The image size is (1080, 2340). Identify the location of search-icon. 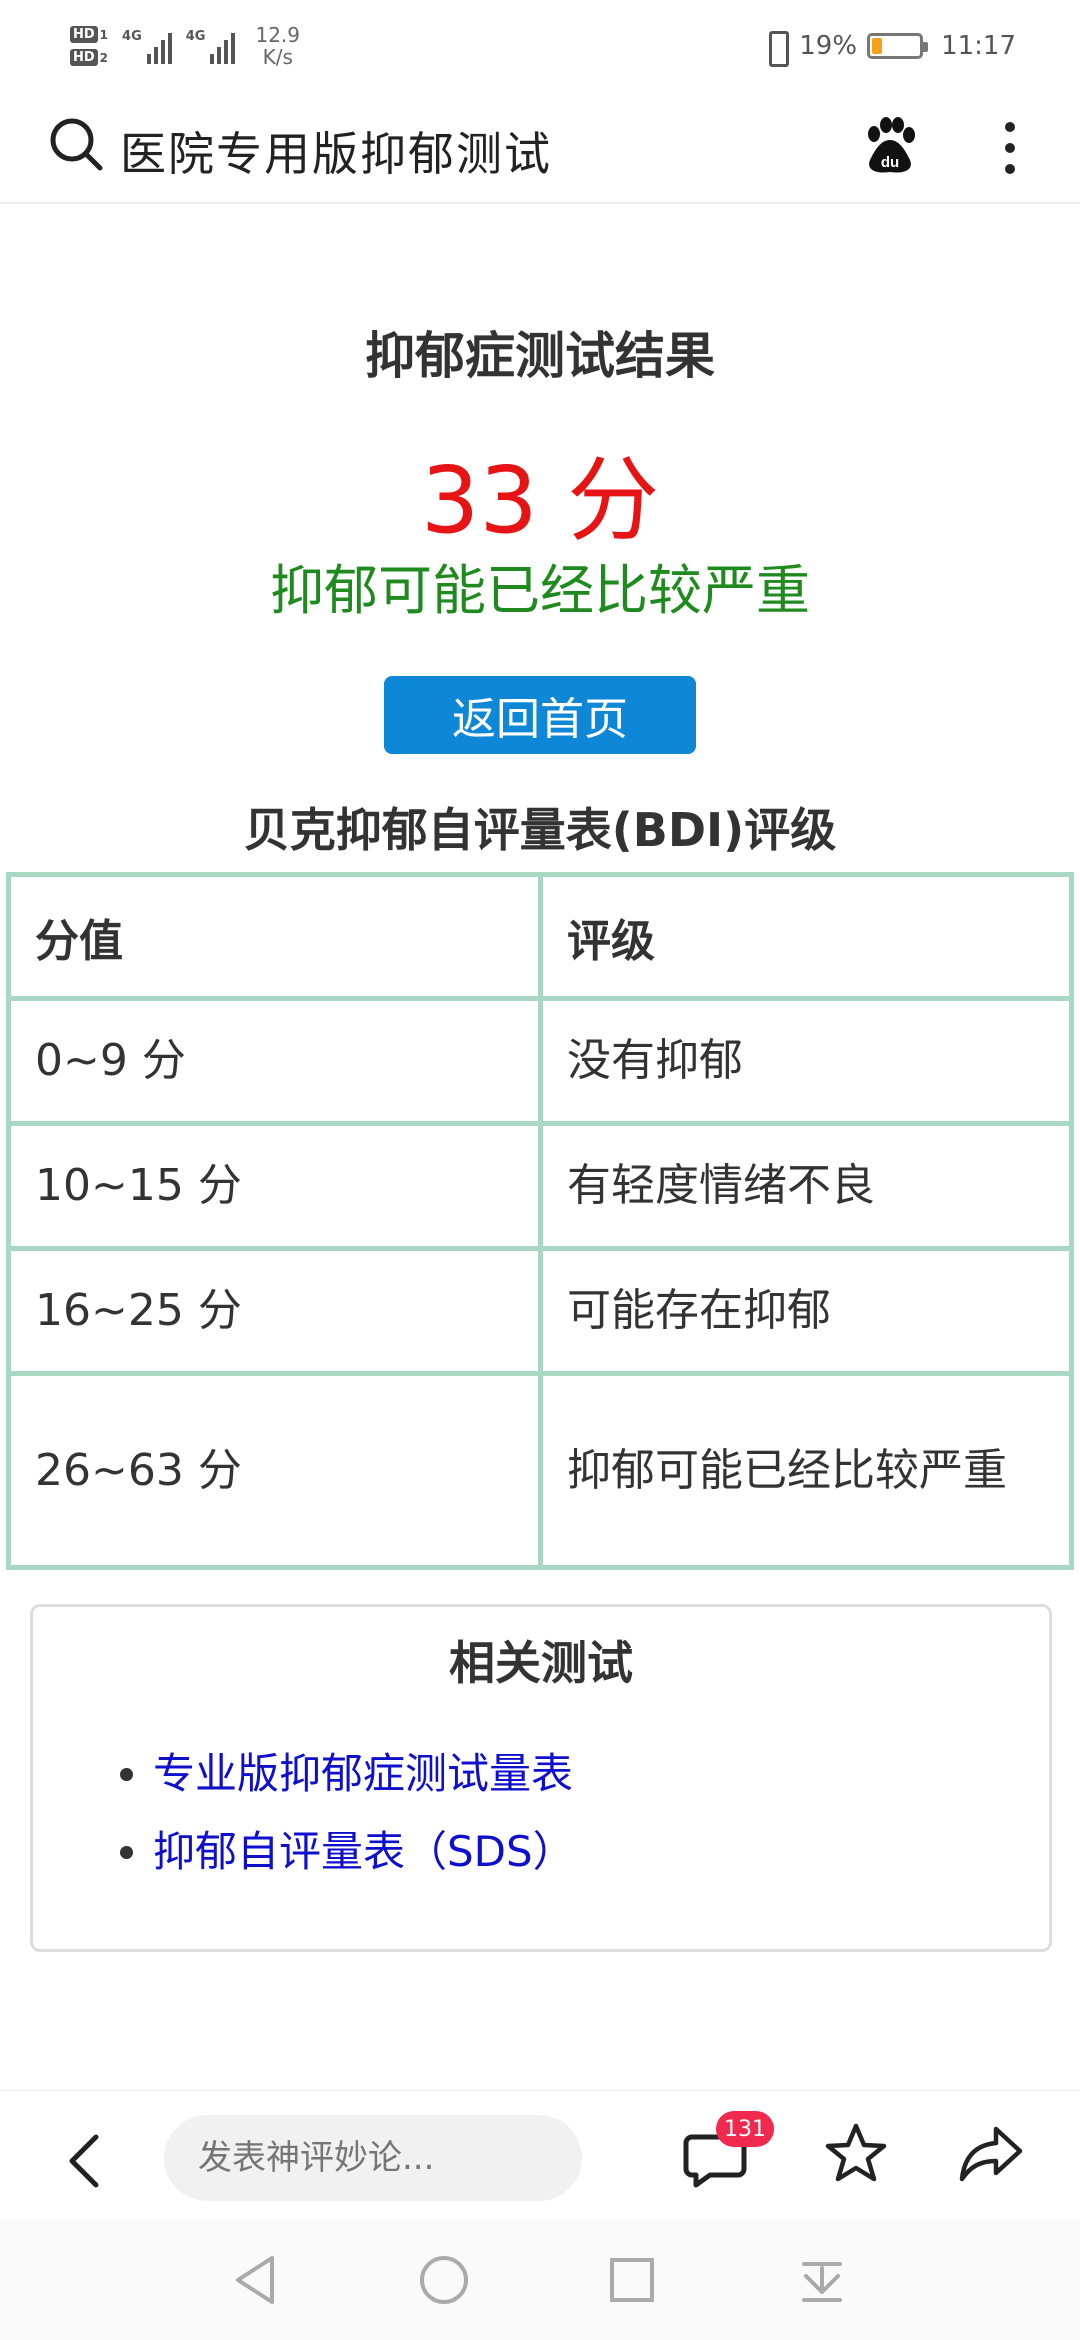
(76, 144).